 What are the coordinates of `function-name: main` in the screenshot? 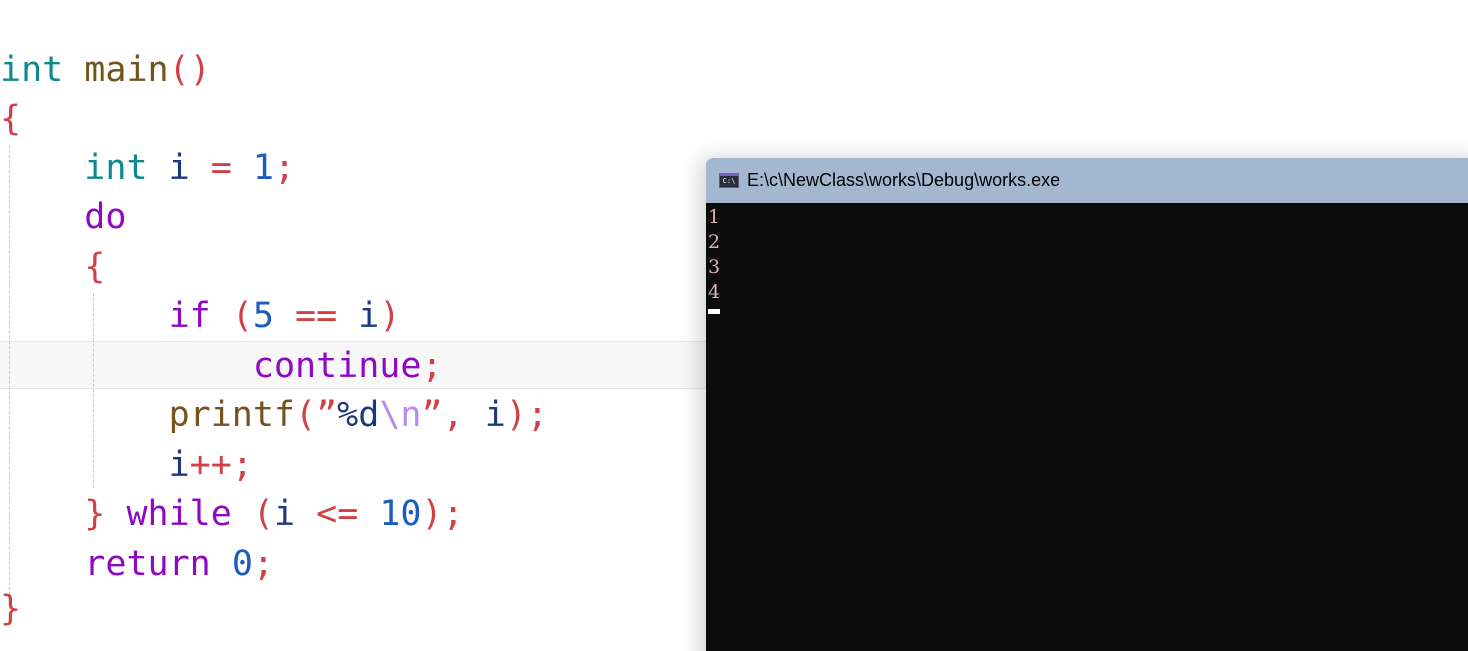 It's located at (126, 70).